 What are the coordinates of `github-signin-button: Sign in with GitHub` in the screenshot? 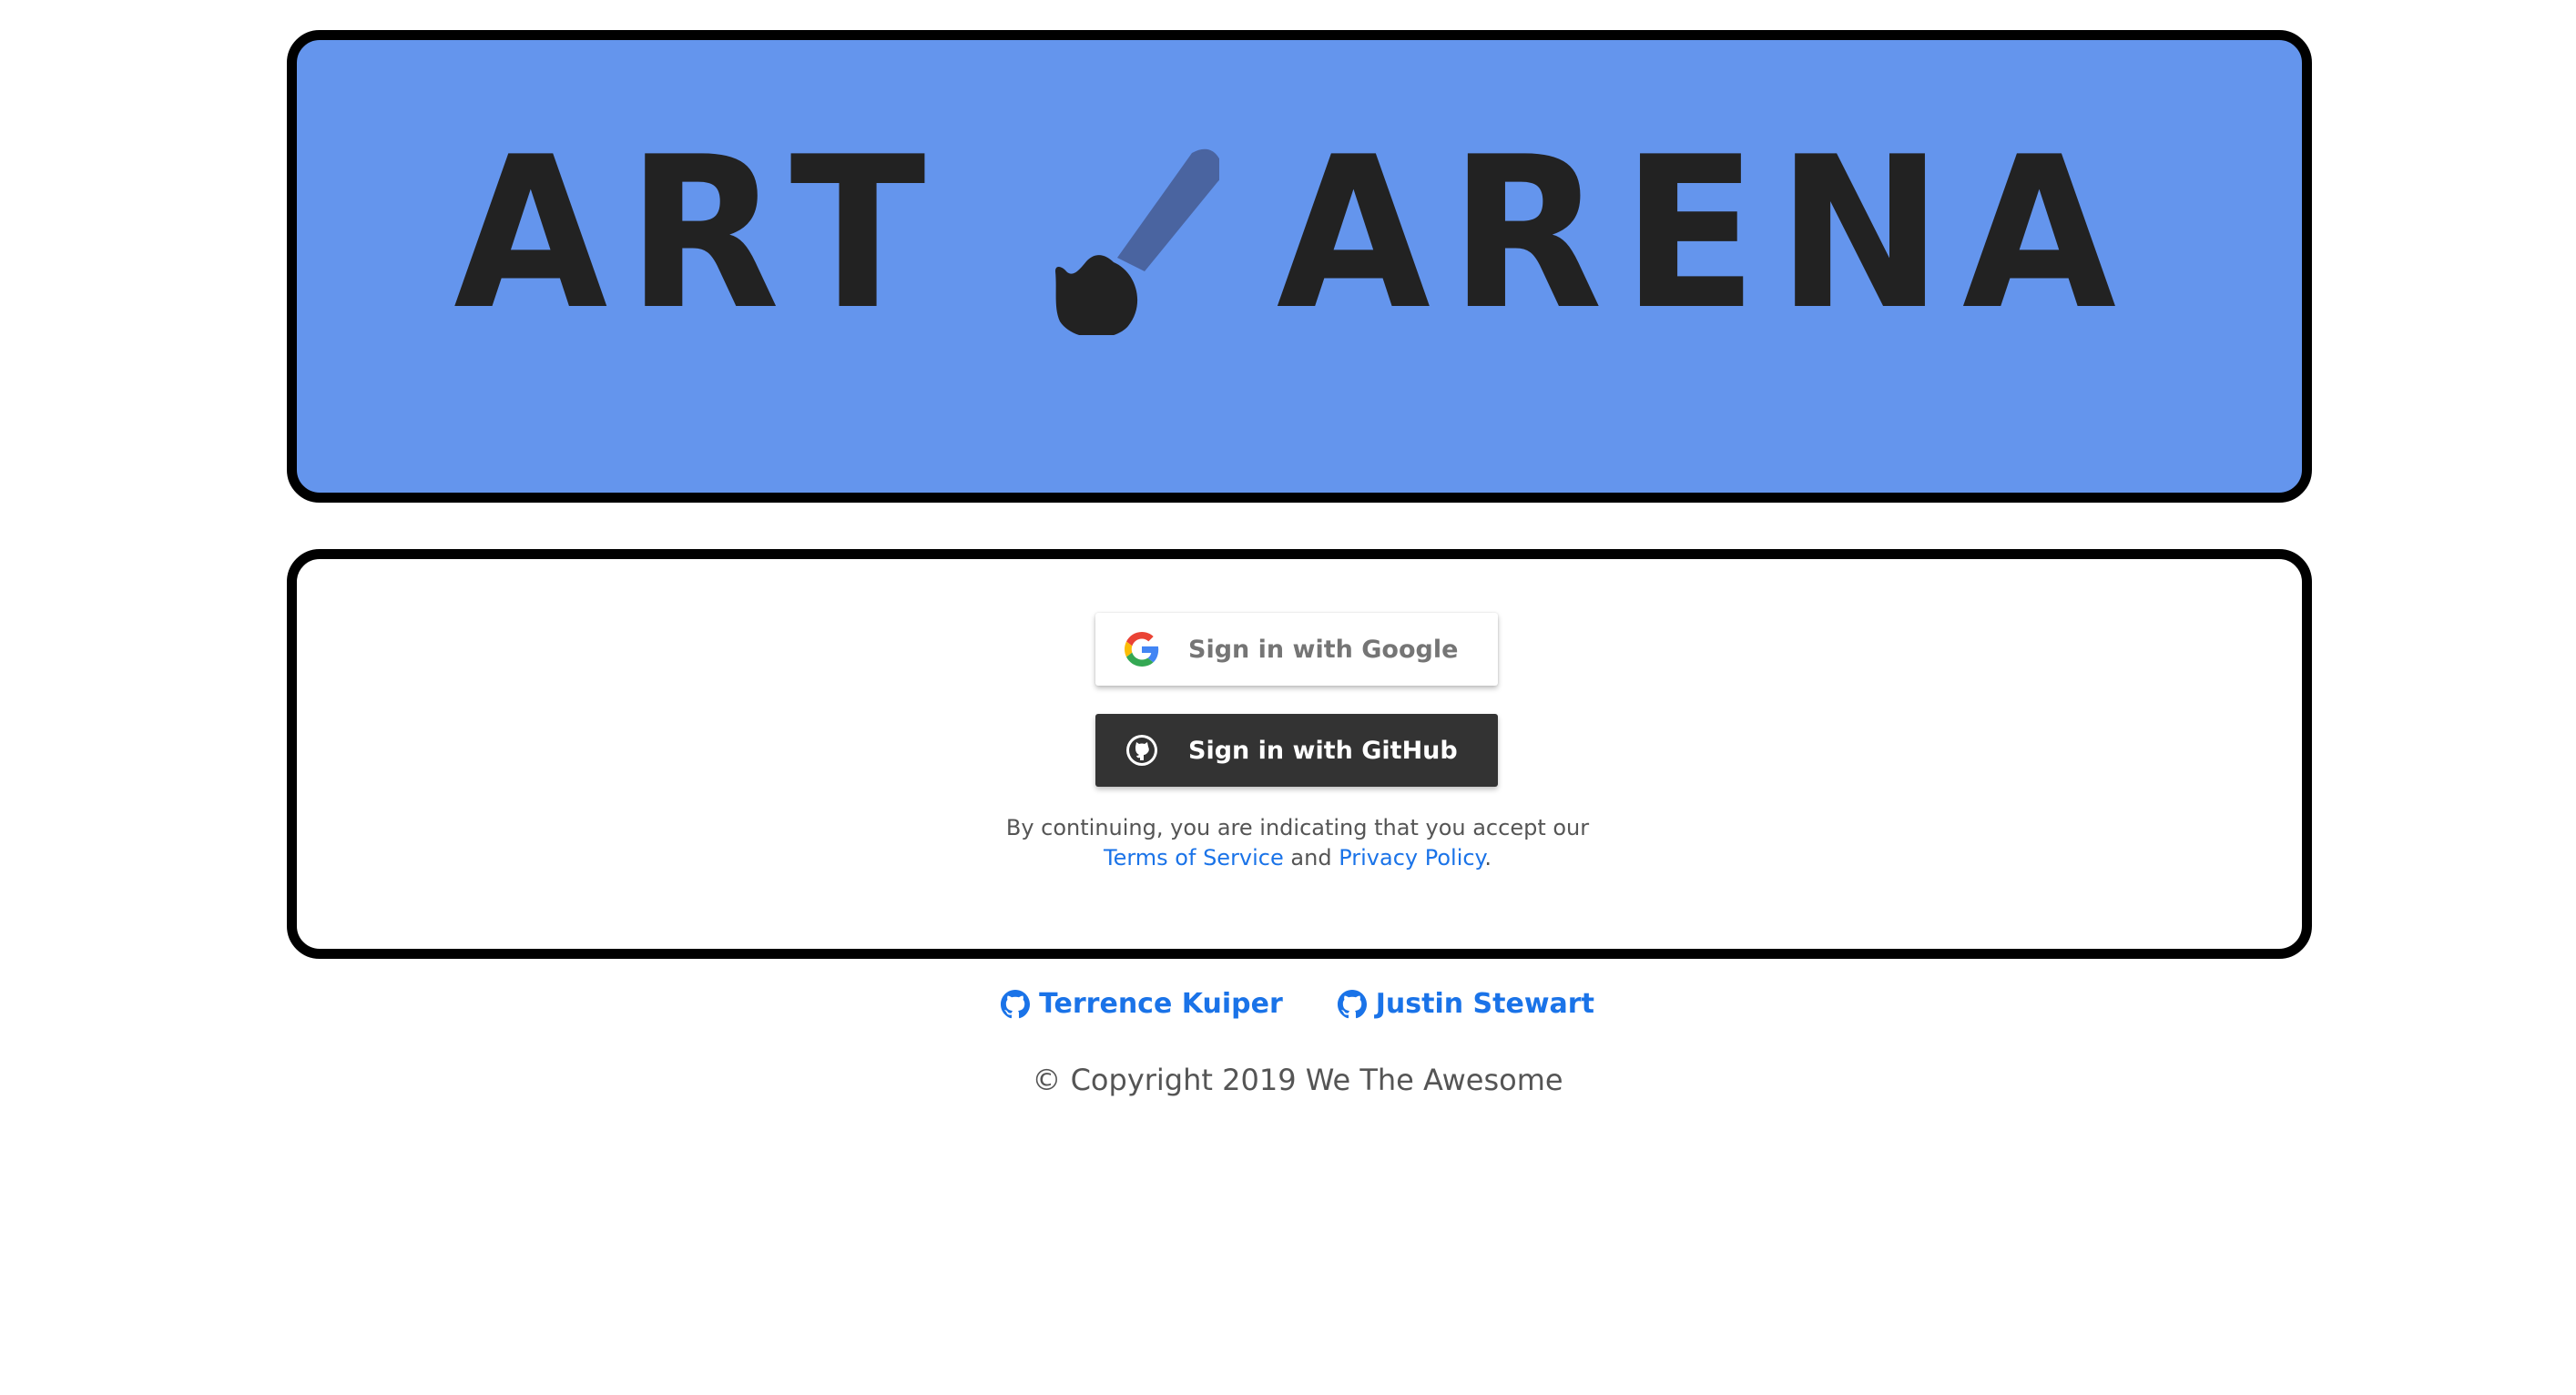 It's located at (1296, 750).